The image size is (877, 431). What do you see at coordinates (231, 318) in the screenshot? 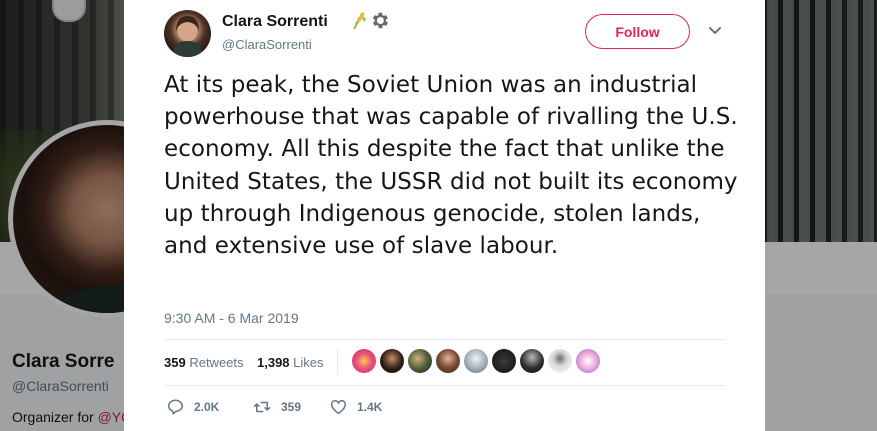
I see `tweet-timestamp: 9:30 AM - 6 Mar 2019` at bounding box center [231, 318].